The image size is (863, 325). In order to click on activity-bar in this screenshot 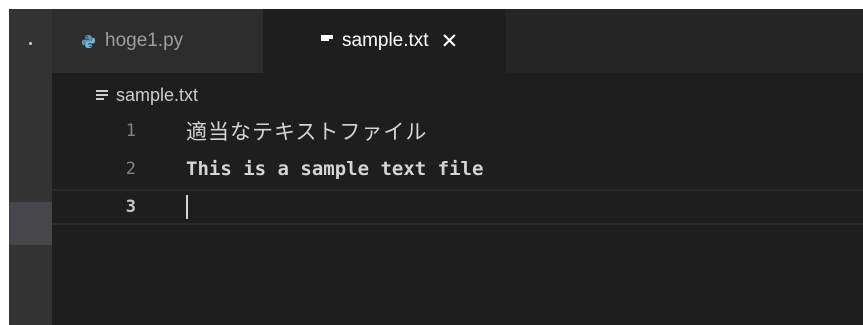, I will do `click(30, 167)`.